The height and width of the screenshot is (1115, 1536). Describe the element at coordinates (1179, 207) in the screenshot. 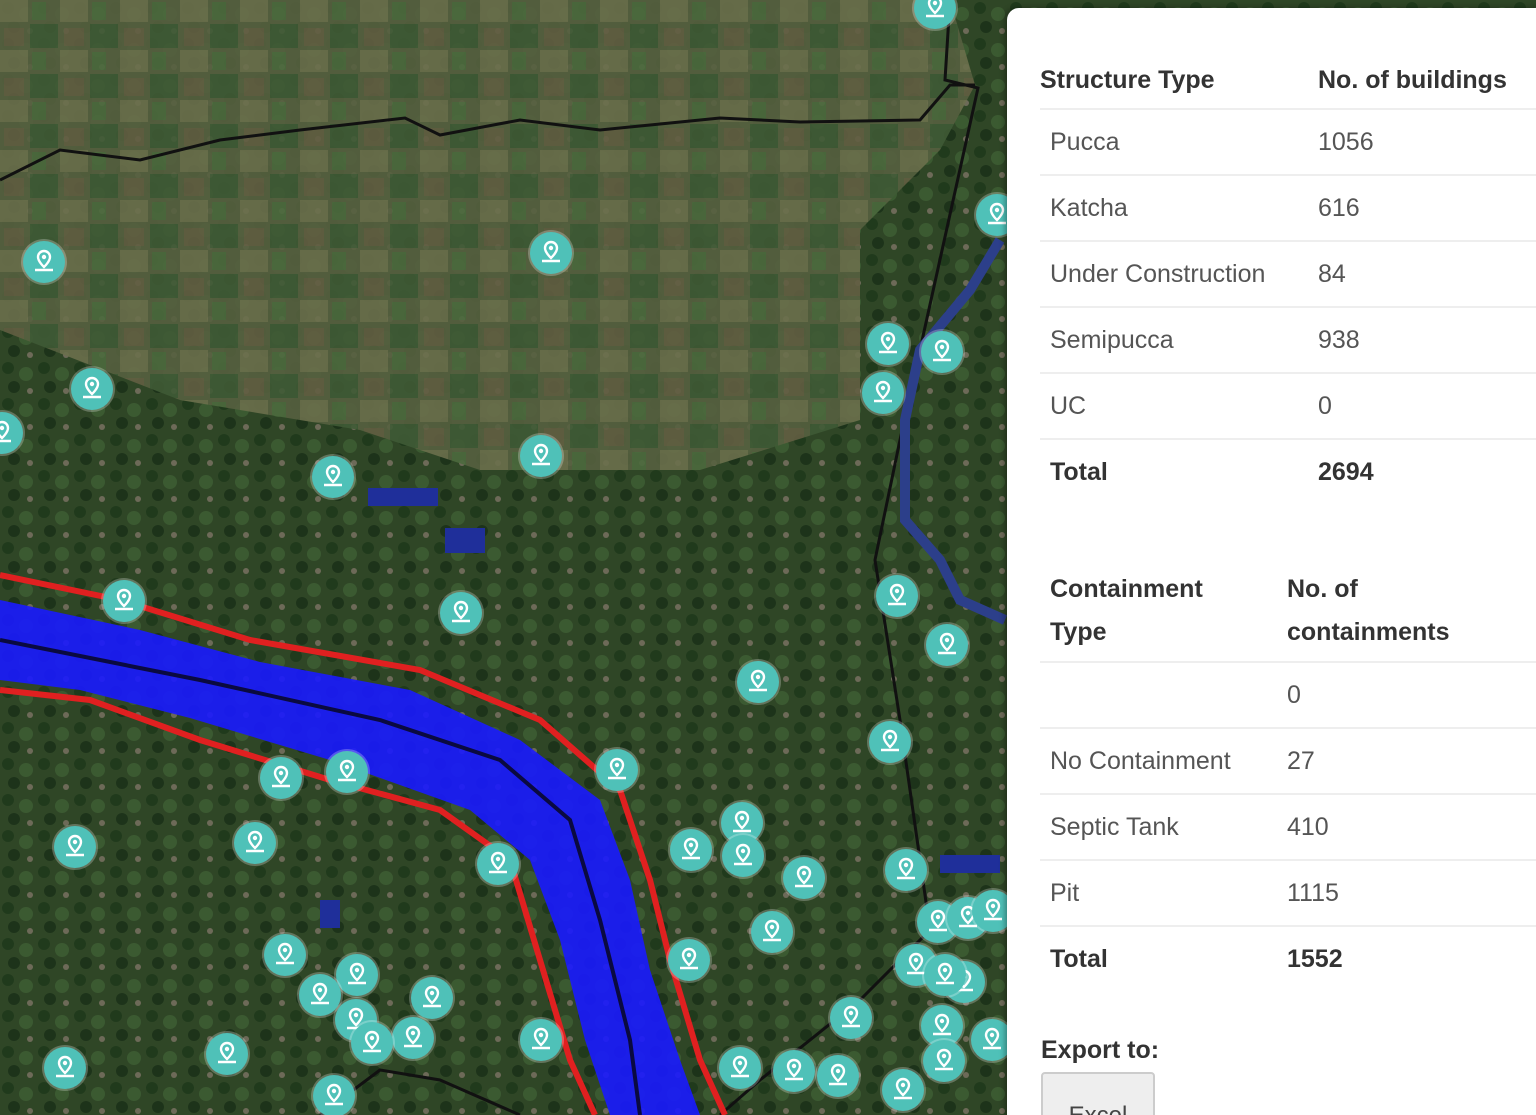

I see `structure-type-cell: Katcha` at that location.